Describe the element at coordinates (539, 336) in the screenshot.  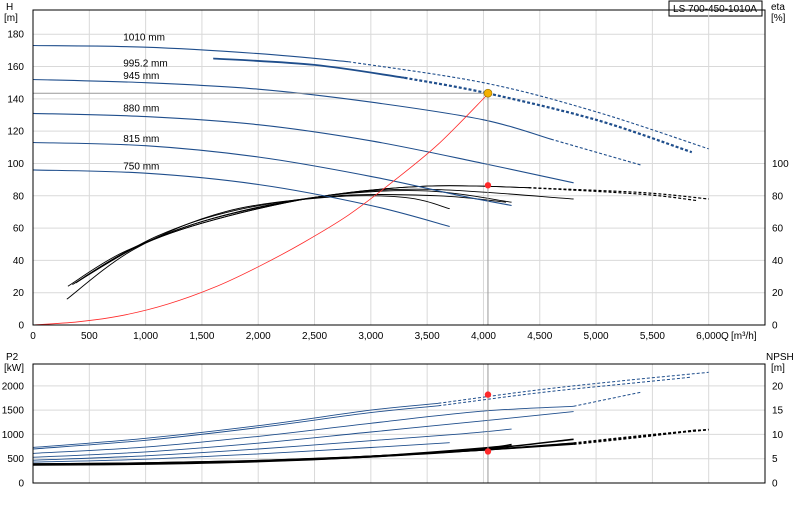
I see `x-tick-label-9: 4,500` at that location.